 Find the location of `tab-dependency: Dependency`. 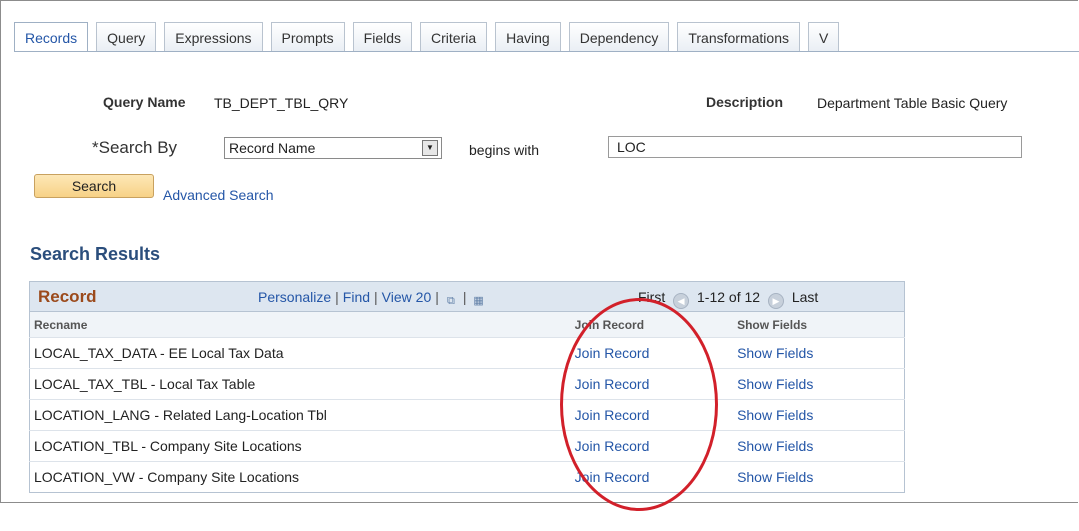

tab-dependency: Dependency is located at coordinates (619, 37).